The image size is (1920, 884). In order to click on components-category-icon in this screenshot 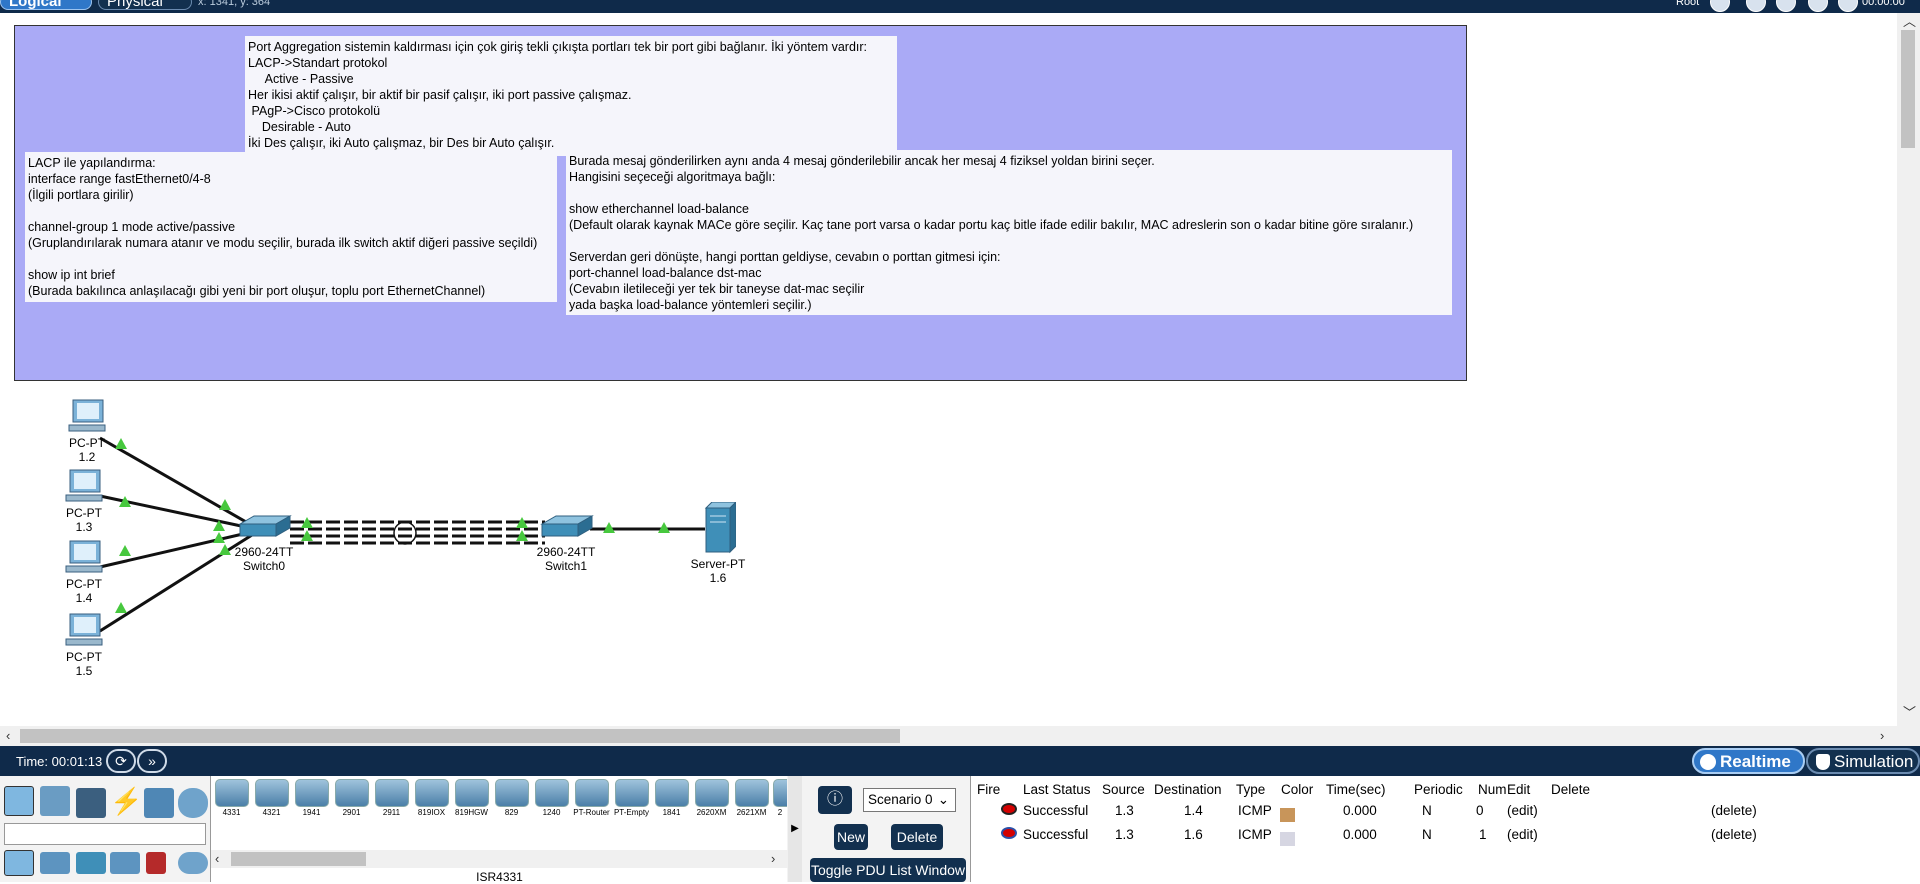, I will do `click(91, 803)`.